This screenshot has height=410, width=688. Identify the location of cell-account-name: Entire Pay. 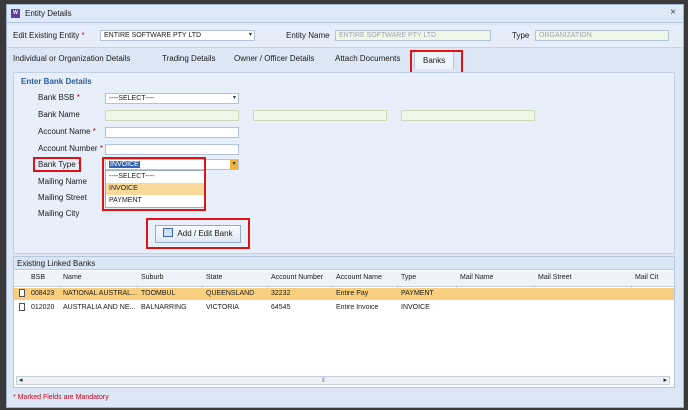
(352, 293).